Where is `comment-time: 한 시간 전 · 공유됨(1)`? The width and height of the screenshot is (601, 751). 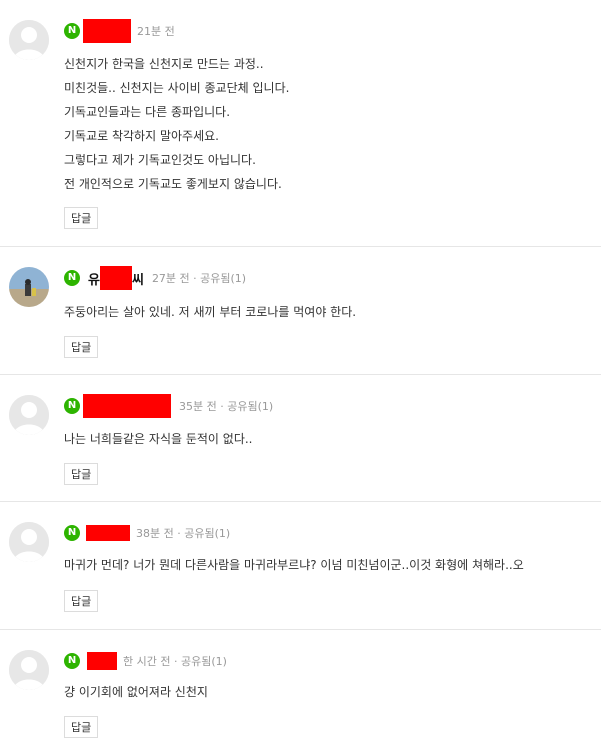 comment-time: 한 시간 전 · 공유됨(1) is located at coordinates (175, 661).